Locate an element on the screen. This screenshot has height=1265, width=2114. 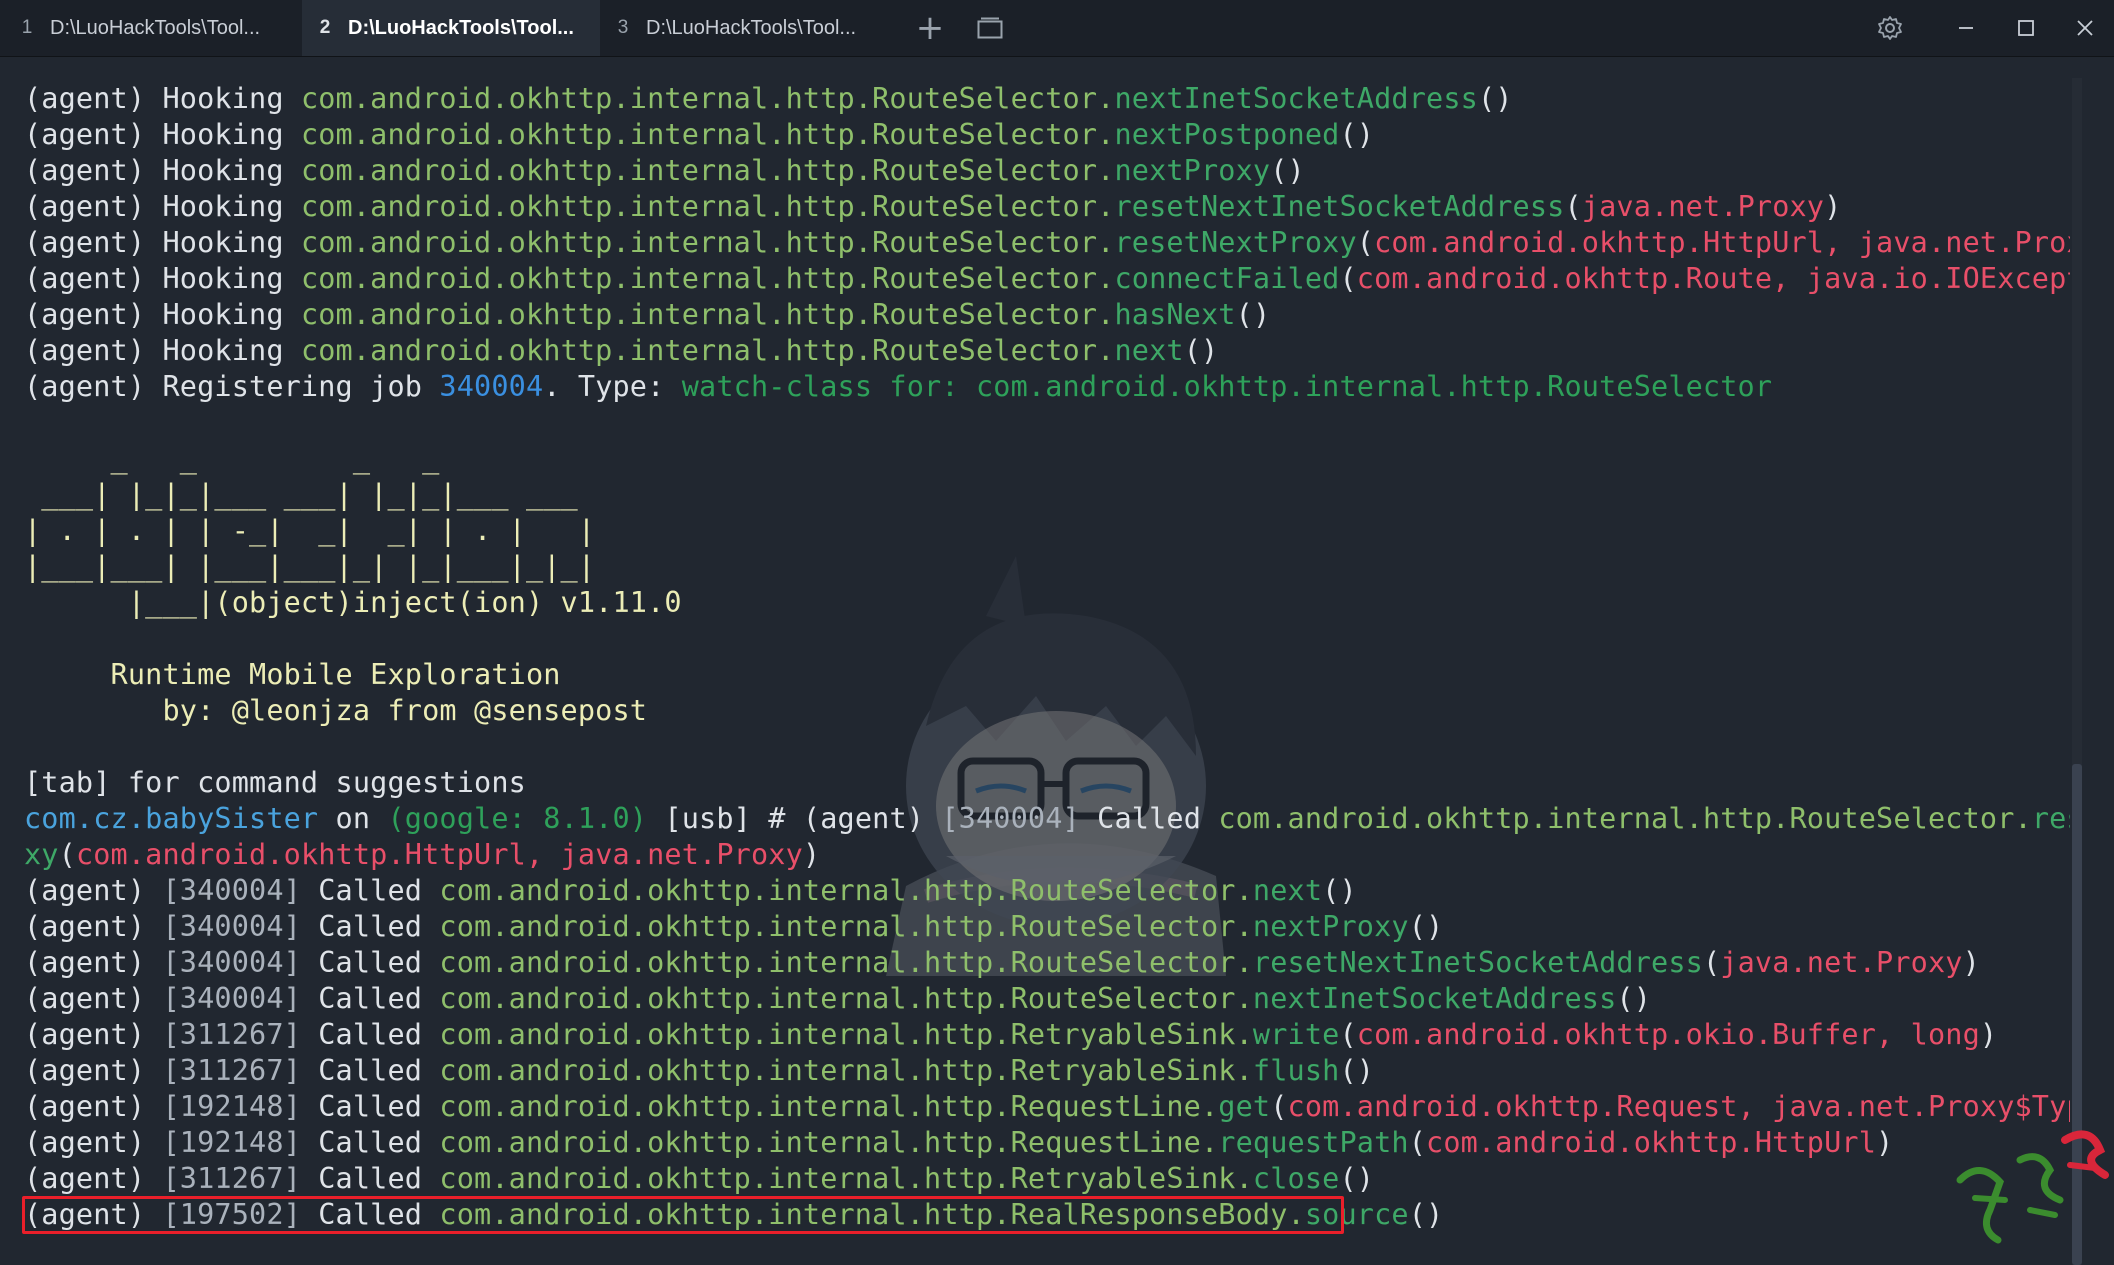
method-name: flush is located at coordinates (1296, 1070).